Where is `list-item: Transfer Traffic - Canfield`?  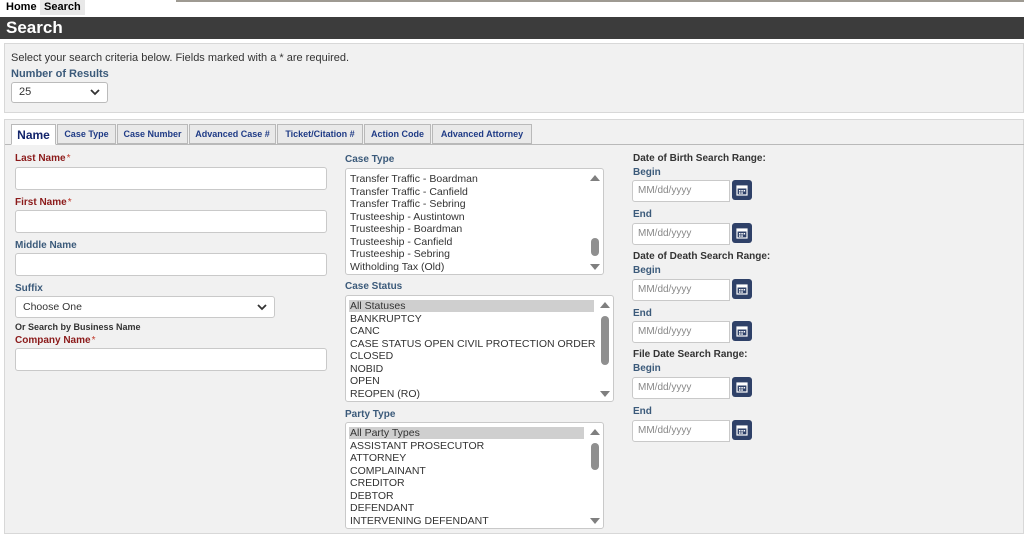 list-item: Transfer Traffic - Canfield is located at coordinates (409, 192).